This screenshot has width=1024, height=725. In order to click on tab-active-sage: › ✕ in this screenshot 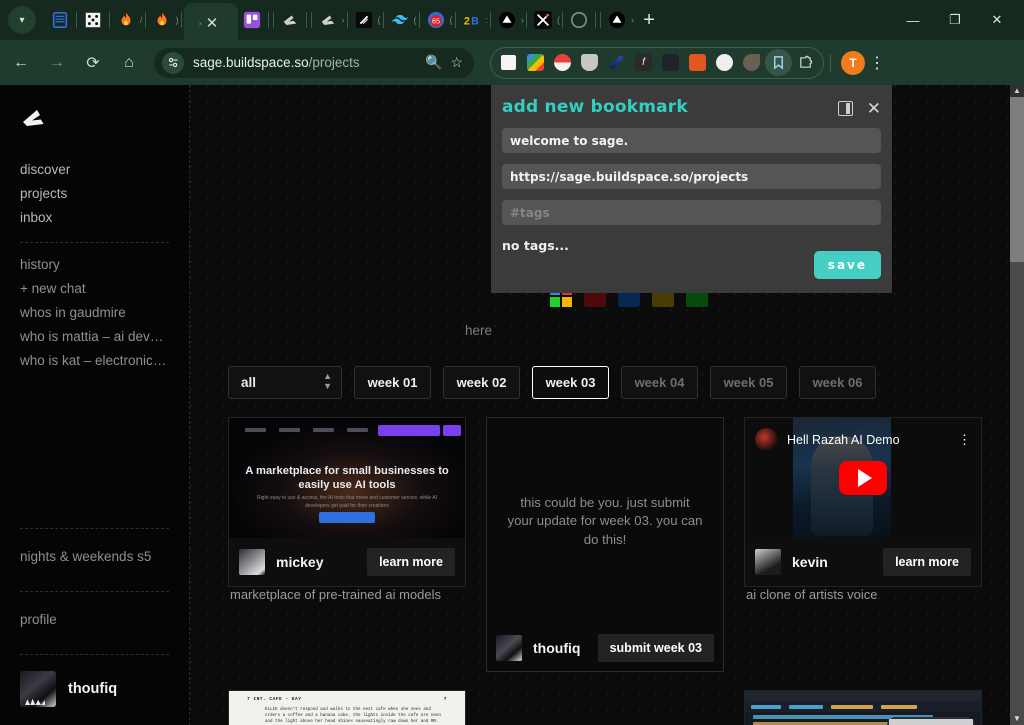, I will do `click(210, 21)`.